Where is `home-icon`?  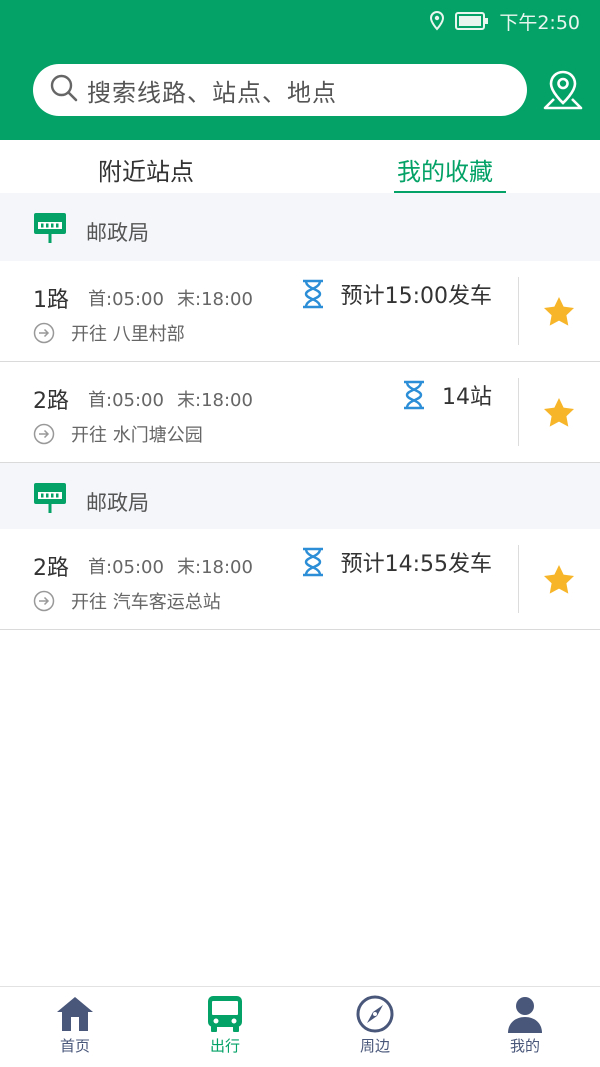 home-icon is located at coordinates (75, 1014).